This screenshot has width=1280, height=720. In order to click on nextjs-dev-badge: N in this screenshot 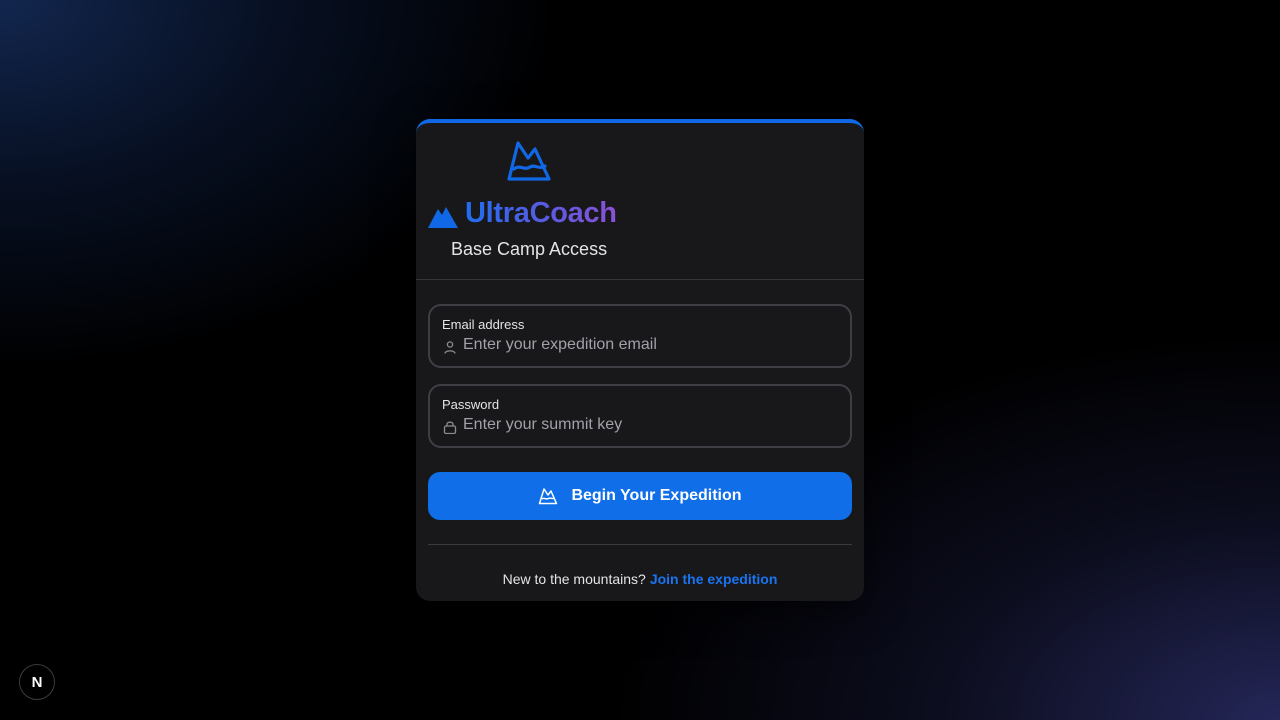, I will do `click(37, 682)`.